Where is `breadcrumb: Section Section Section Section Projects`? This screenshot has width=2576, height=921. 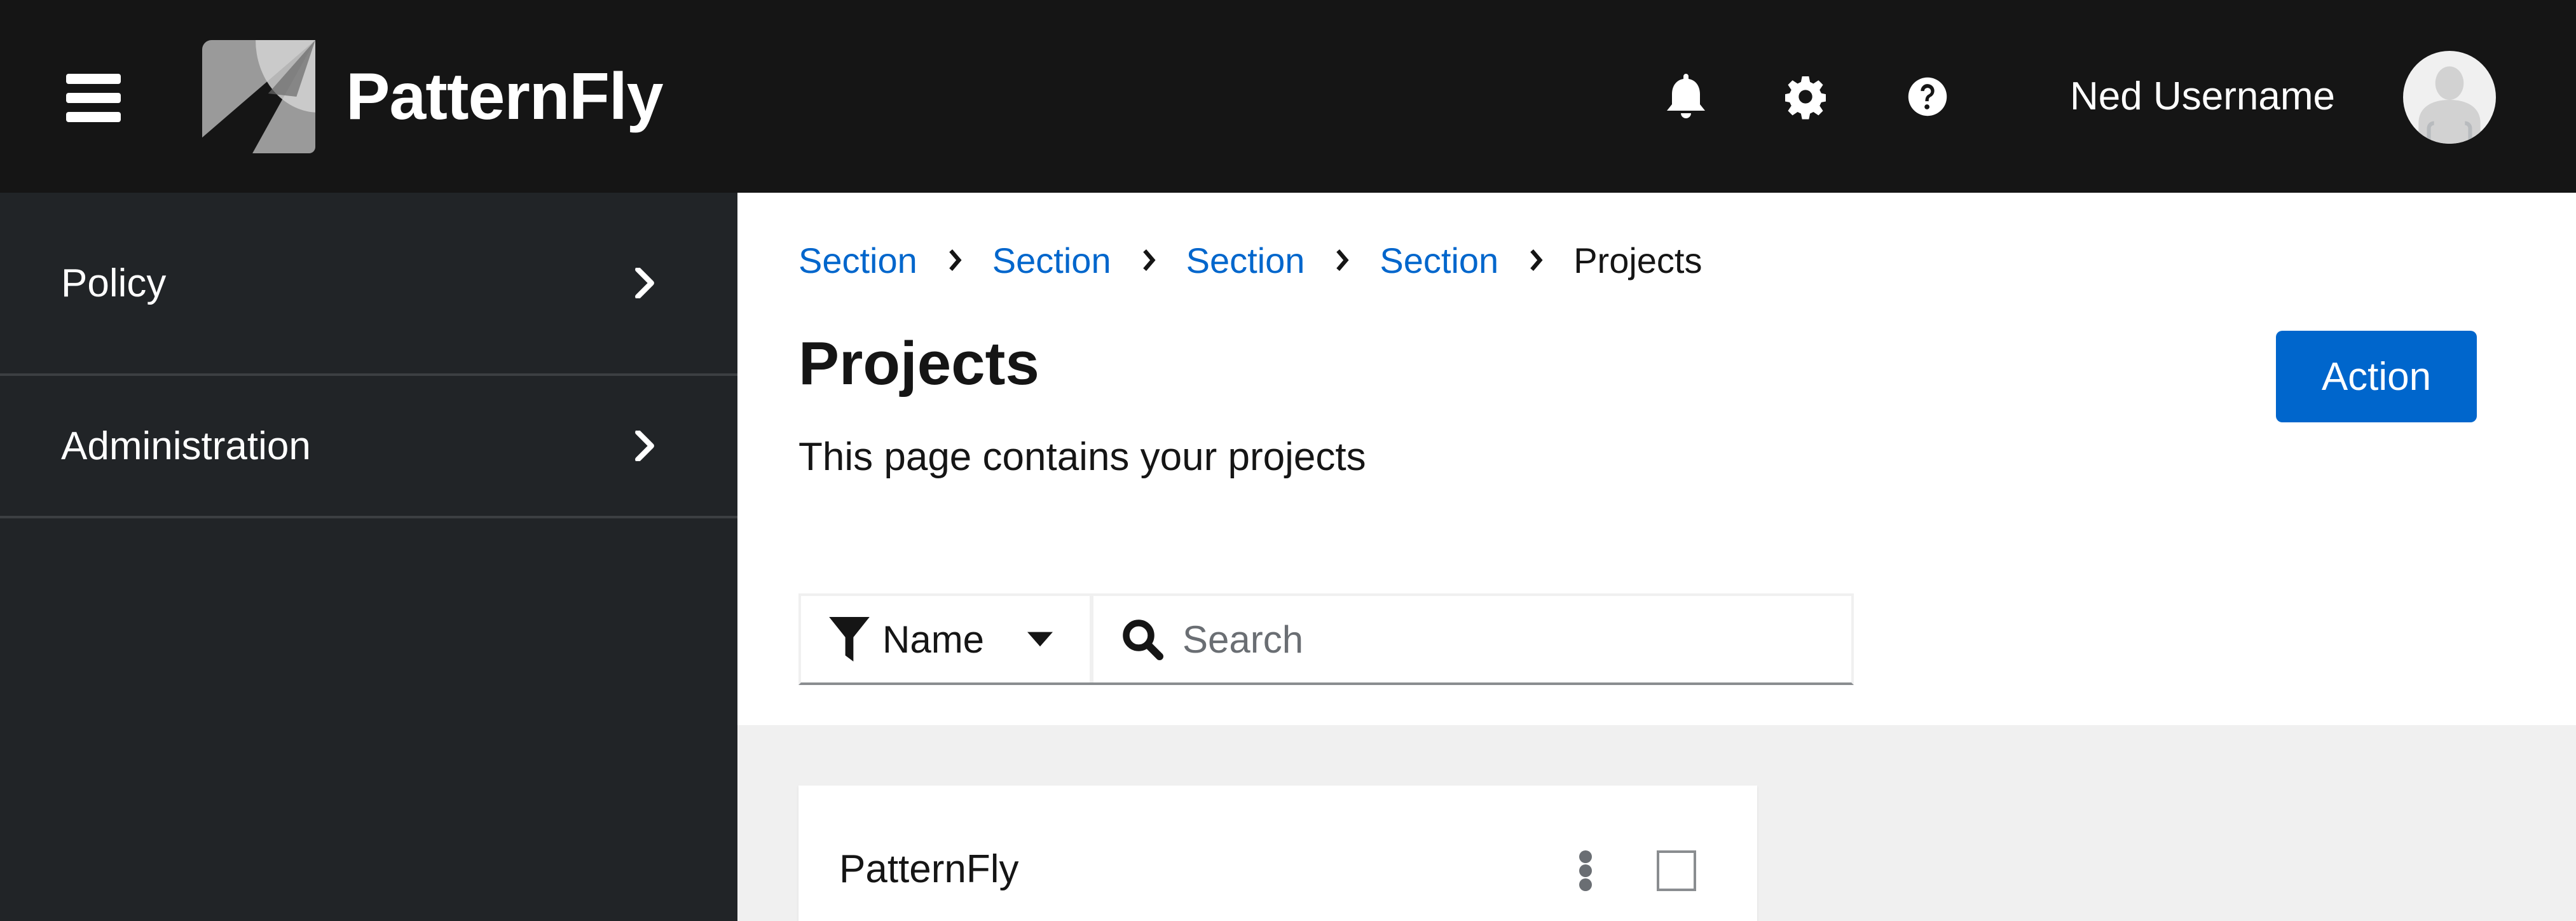
breadcrumb: Section Section Section Section Projects is located at coordinates (1250, 260).